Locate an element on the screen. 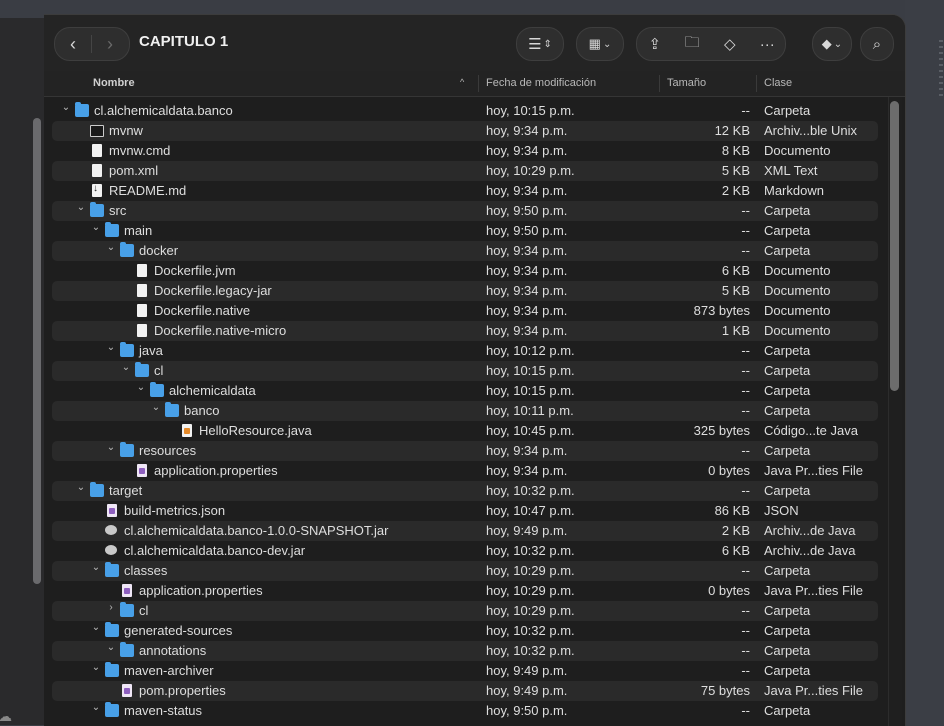 Image resolution: width=944 pixels, height=726 pixels. folder-row: ⌄ target hoy, 10:32 p.m. -- Carpeta is located at coordinates (465, 491).